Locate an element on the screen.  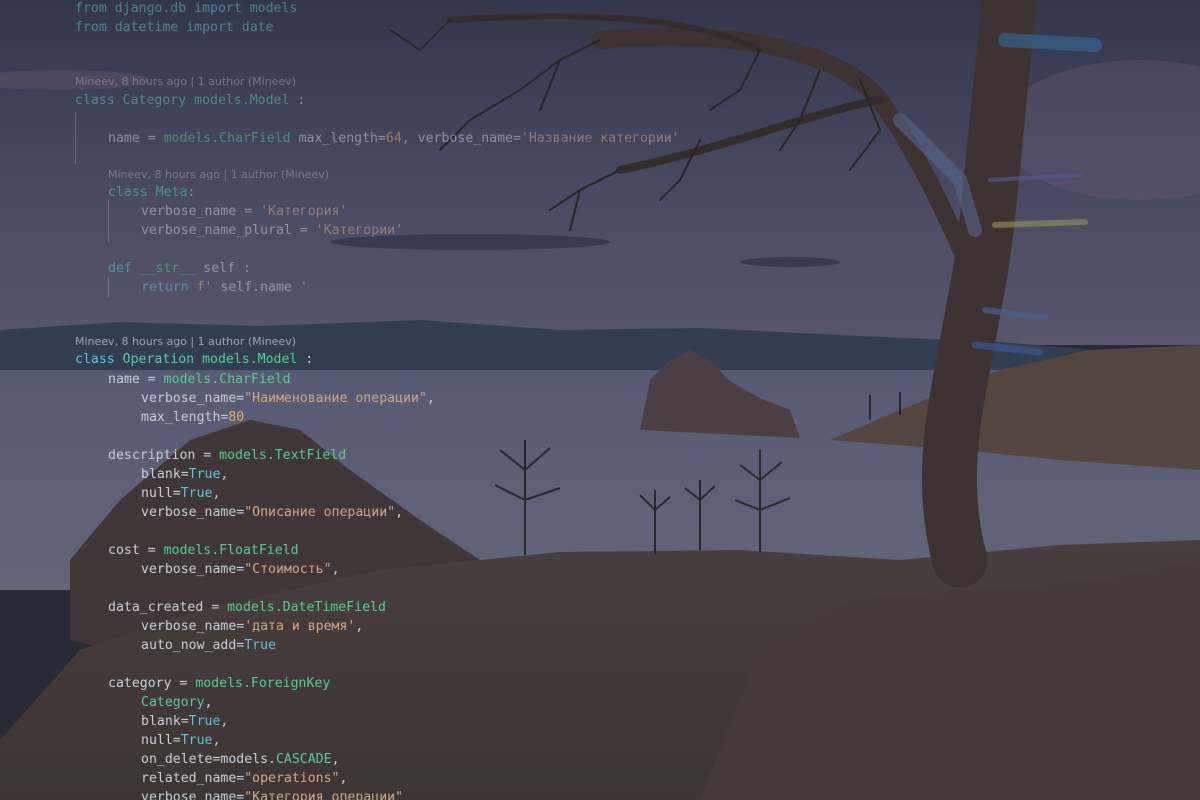
code-line-str-def: def __str__ self : is located at coordinates (179, 268).